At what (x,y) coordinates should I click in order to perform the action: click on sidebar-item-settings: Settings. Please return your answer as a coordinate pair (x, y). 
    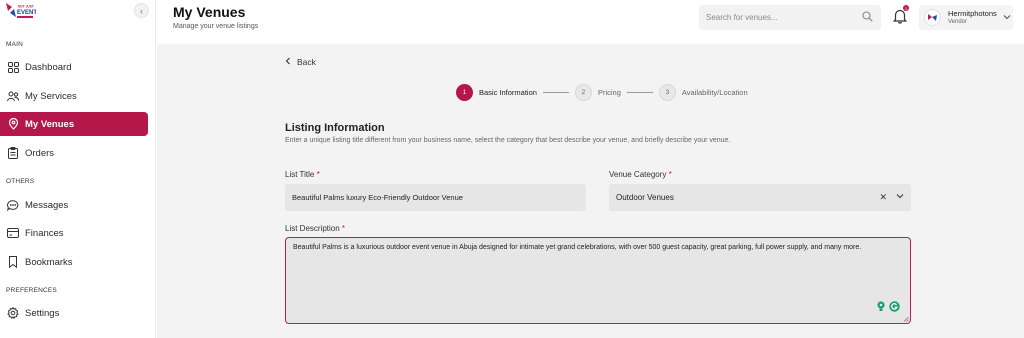
    Looking at the image, I should click on (74, 313).